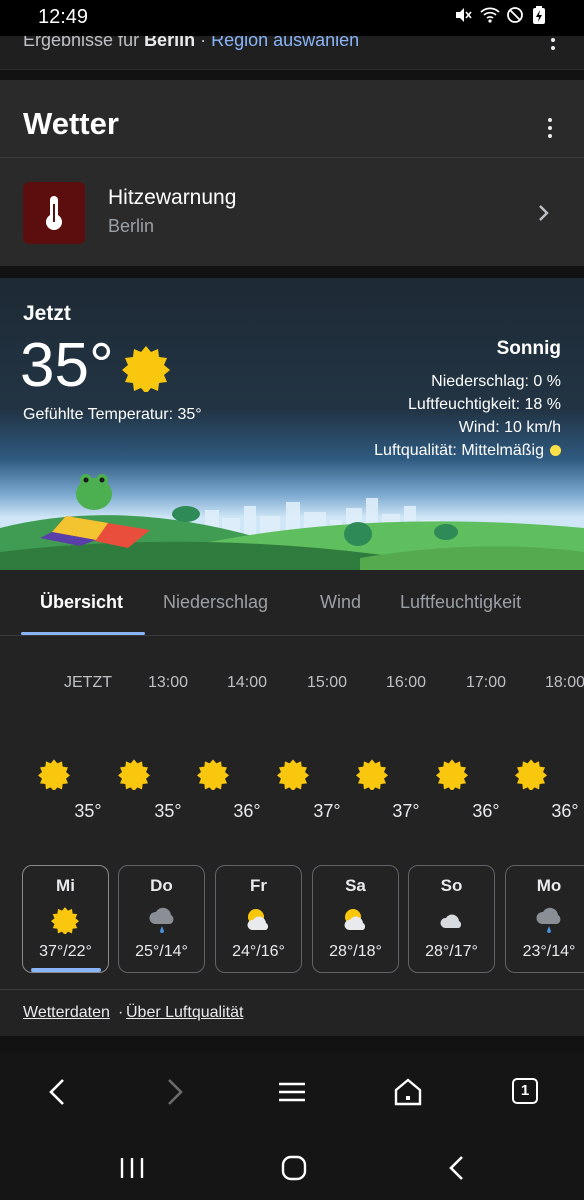 The image size is (584, 1200). What do you see at coordinates (258, 951) in the screenshot?
I see `day-temps: 24°/16°` at bounding box center [258, 951].